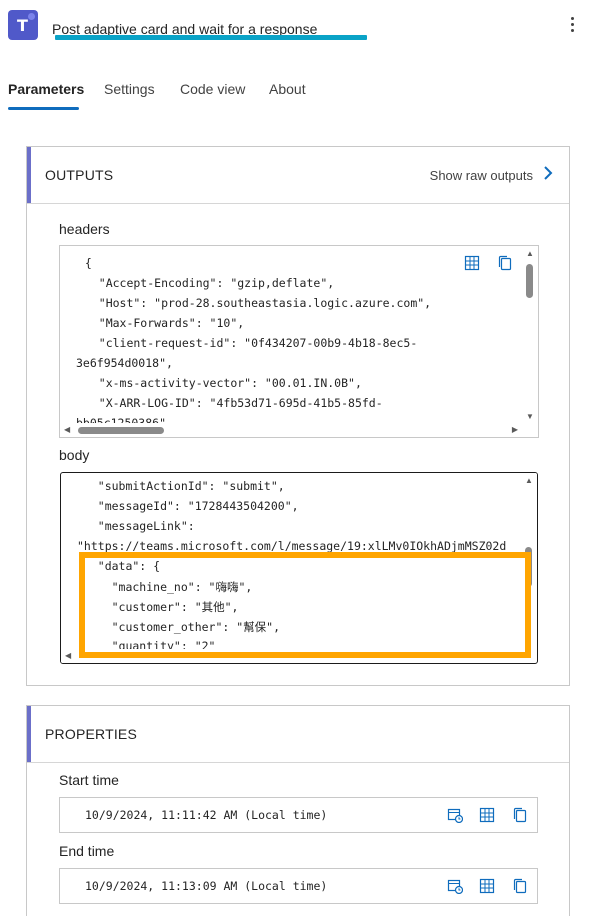 Image resolution: width=597 pixels, height=916 pixels. I want to click on properties-title: PROPERTIES, so click(91, 734).